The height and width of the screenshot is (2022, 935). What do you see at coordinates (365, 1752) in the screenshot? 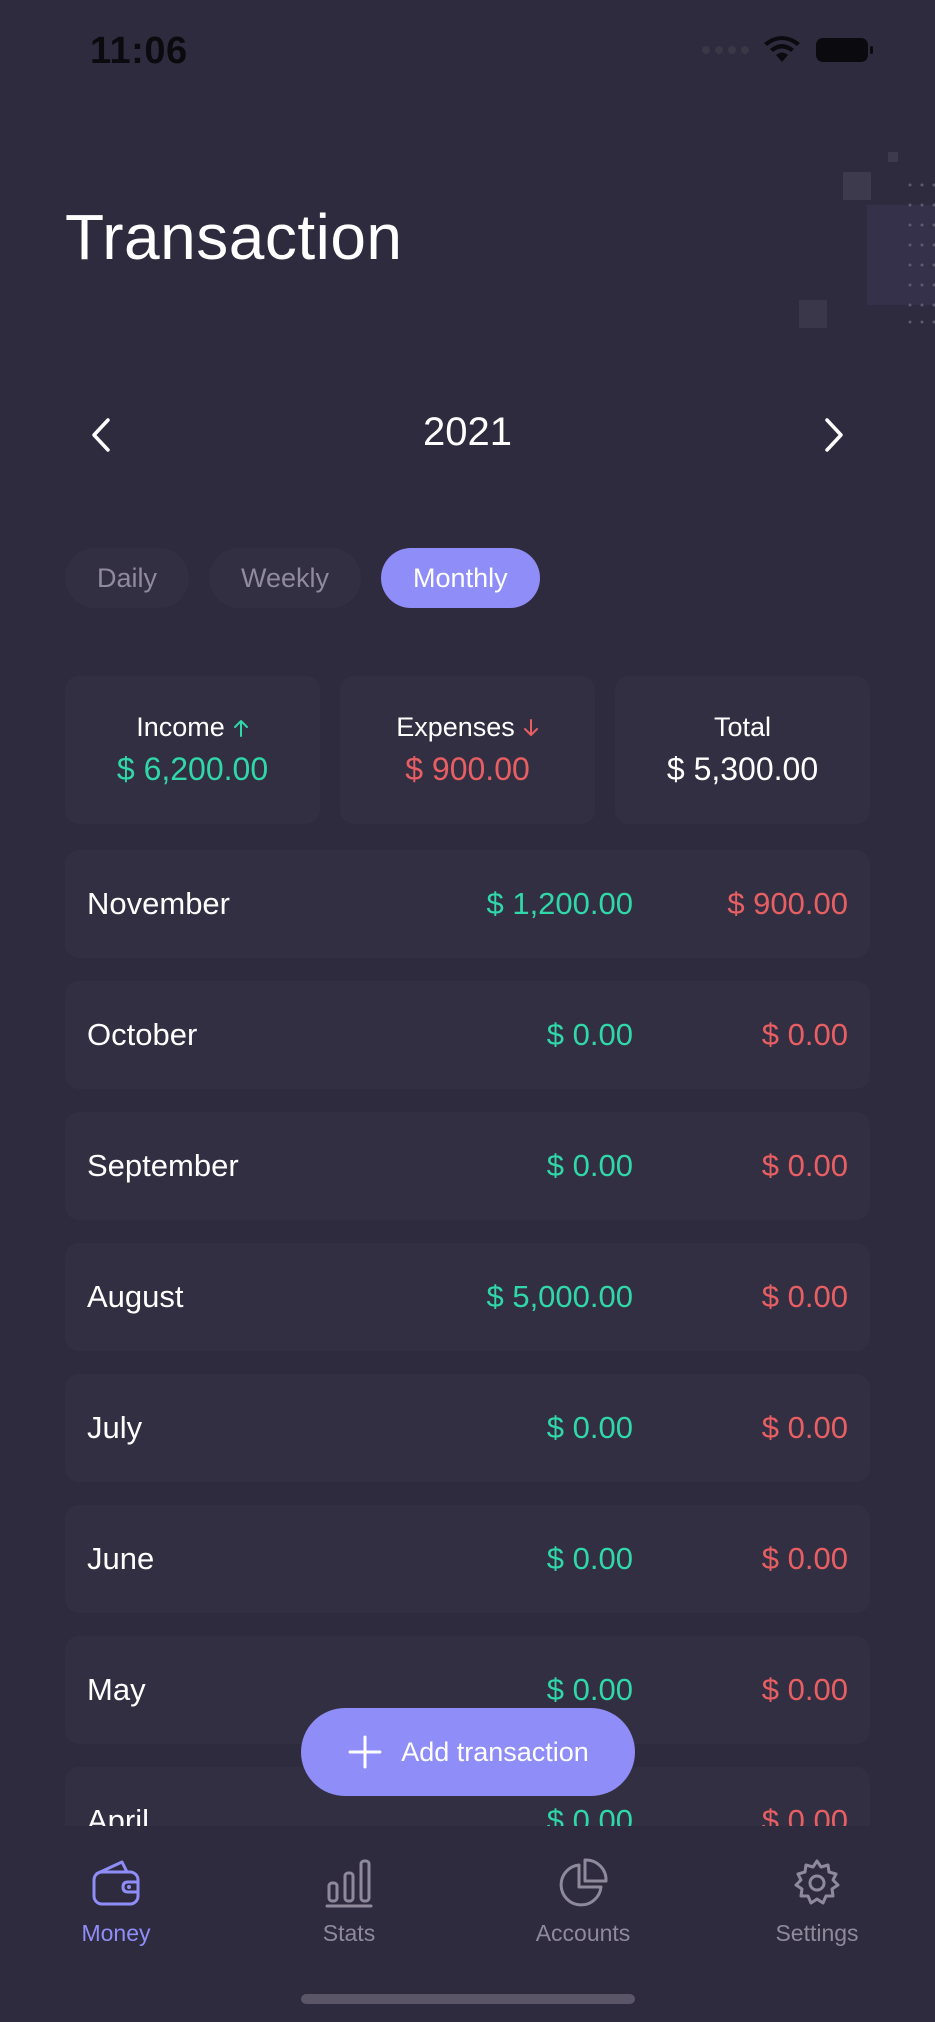
I see `plus-icon` at bounding box center [365, 1752].